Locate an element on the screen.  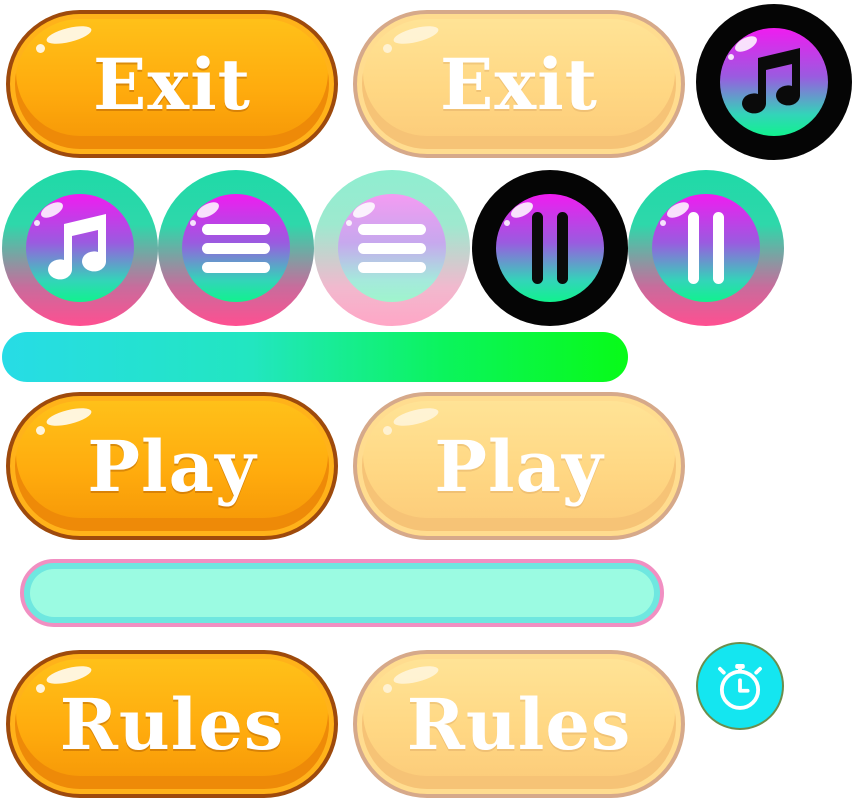
stopwatch-icon is located at coordinates (740, 687).